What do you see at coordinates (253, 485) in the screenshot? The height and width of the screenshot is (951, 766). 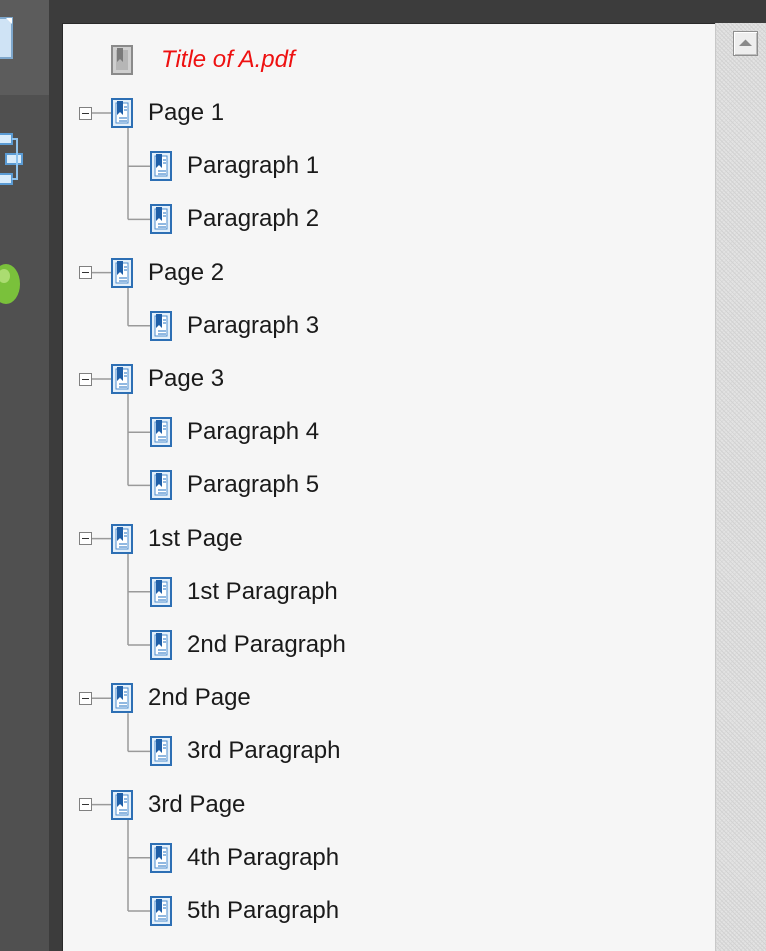 I see `bookmark-label: Paragraph 5` at bounding box center [253, 485].